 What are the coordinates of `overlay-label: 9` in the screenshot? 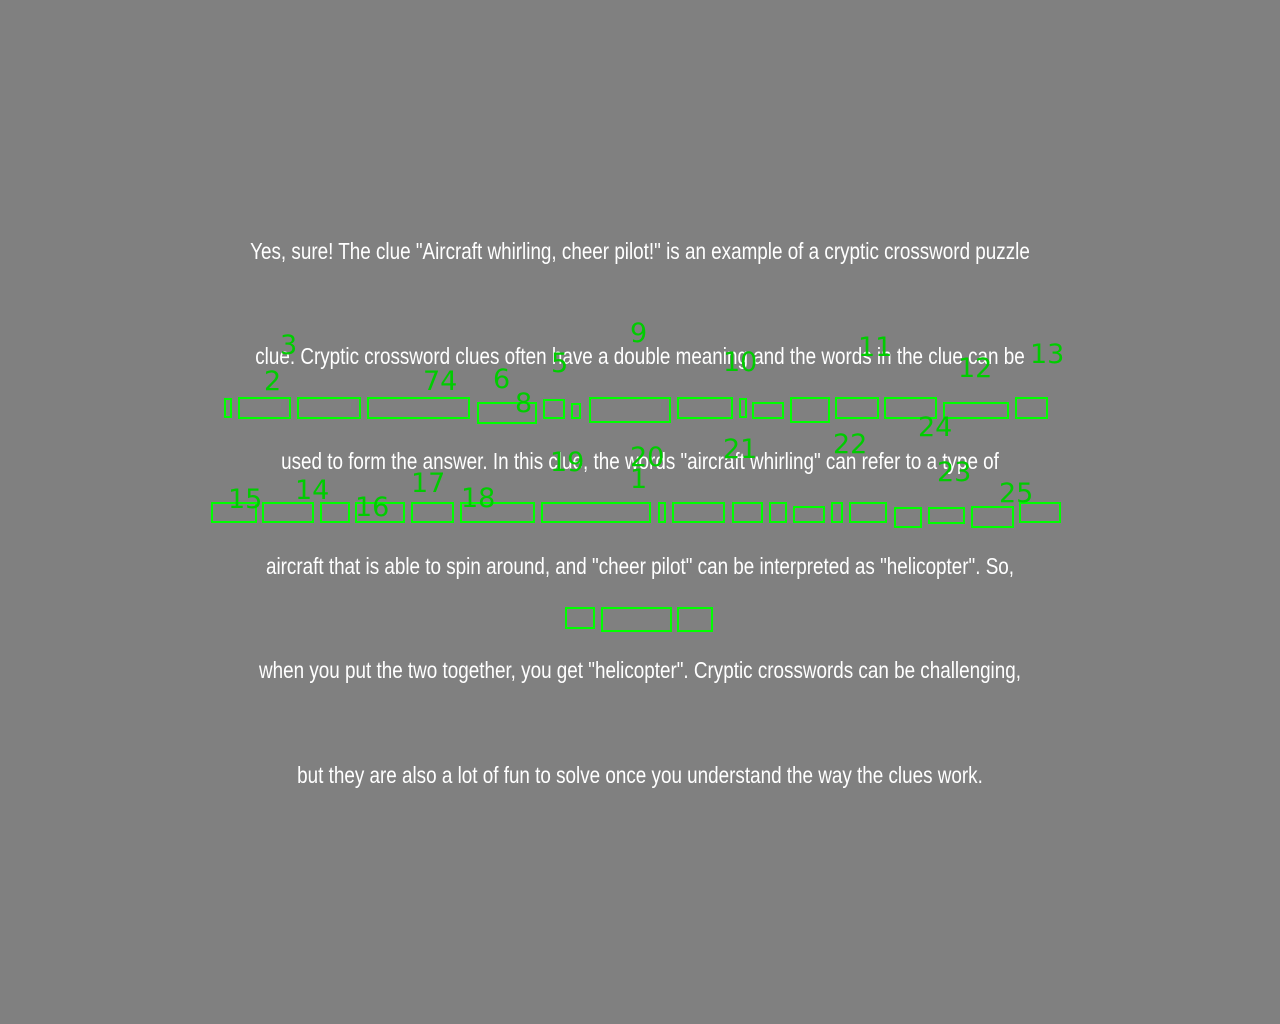 It's located at (639, 333).